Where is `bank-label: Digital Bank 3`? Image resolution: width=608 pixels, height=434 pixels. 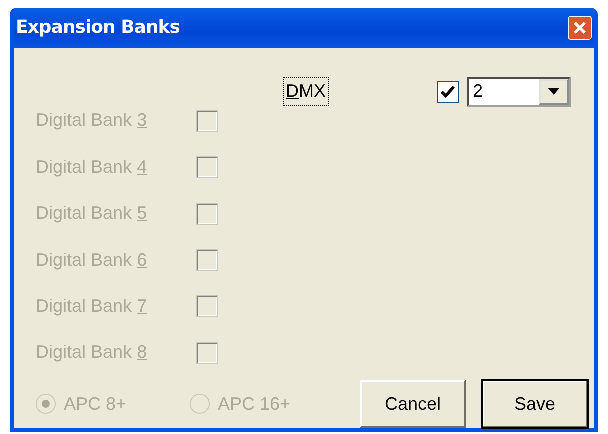
bank-label: Digital Bank 3 is located at coordinates (92, 120).